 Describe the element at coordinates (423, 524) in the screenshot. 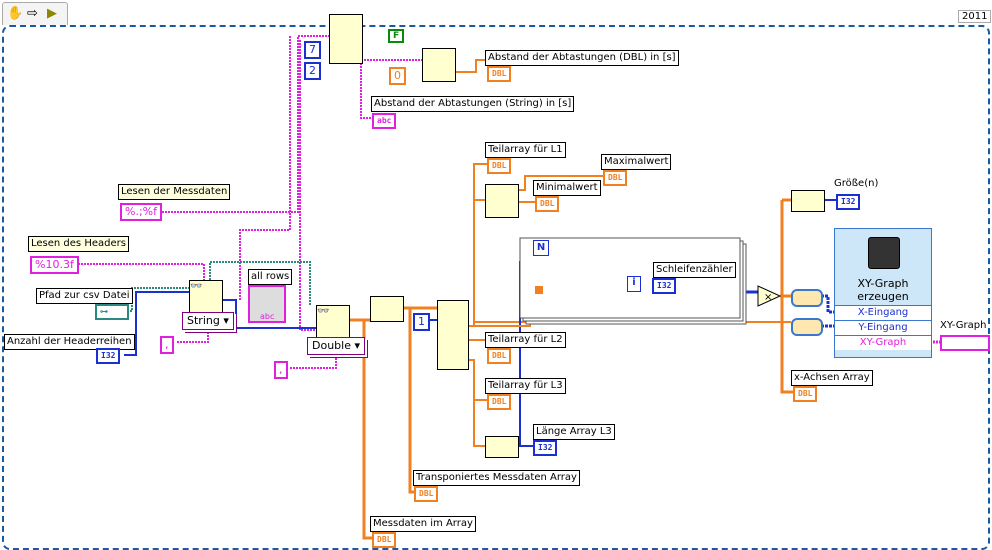

I see `label-data-array: Messdaten im Array` at that location.